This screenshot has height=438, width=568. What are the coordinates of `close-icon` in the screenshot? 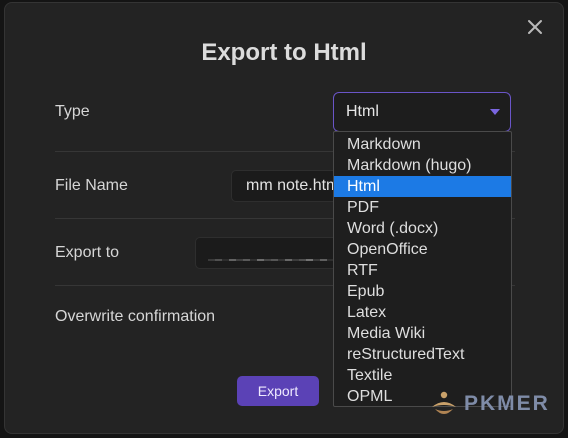 It's located at (535, 27).